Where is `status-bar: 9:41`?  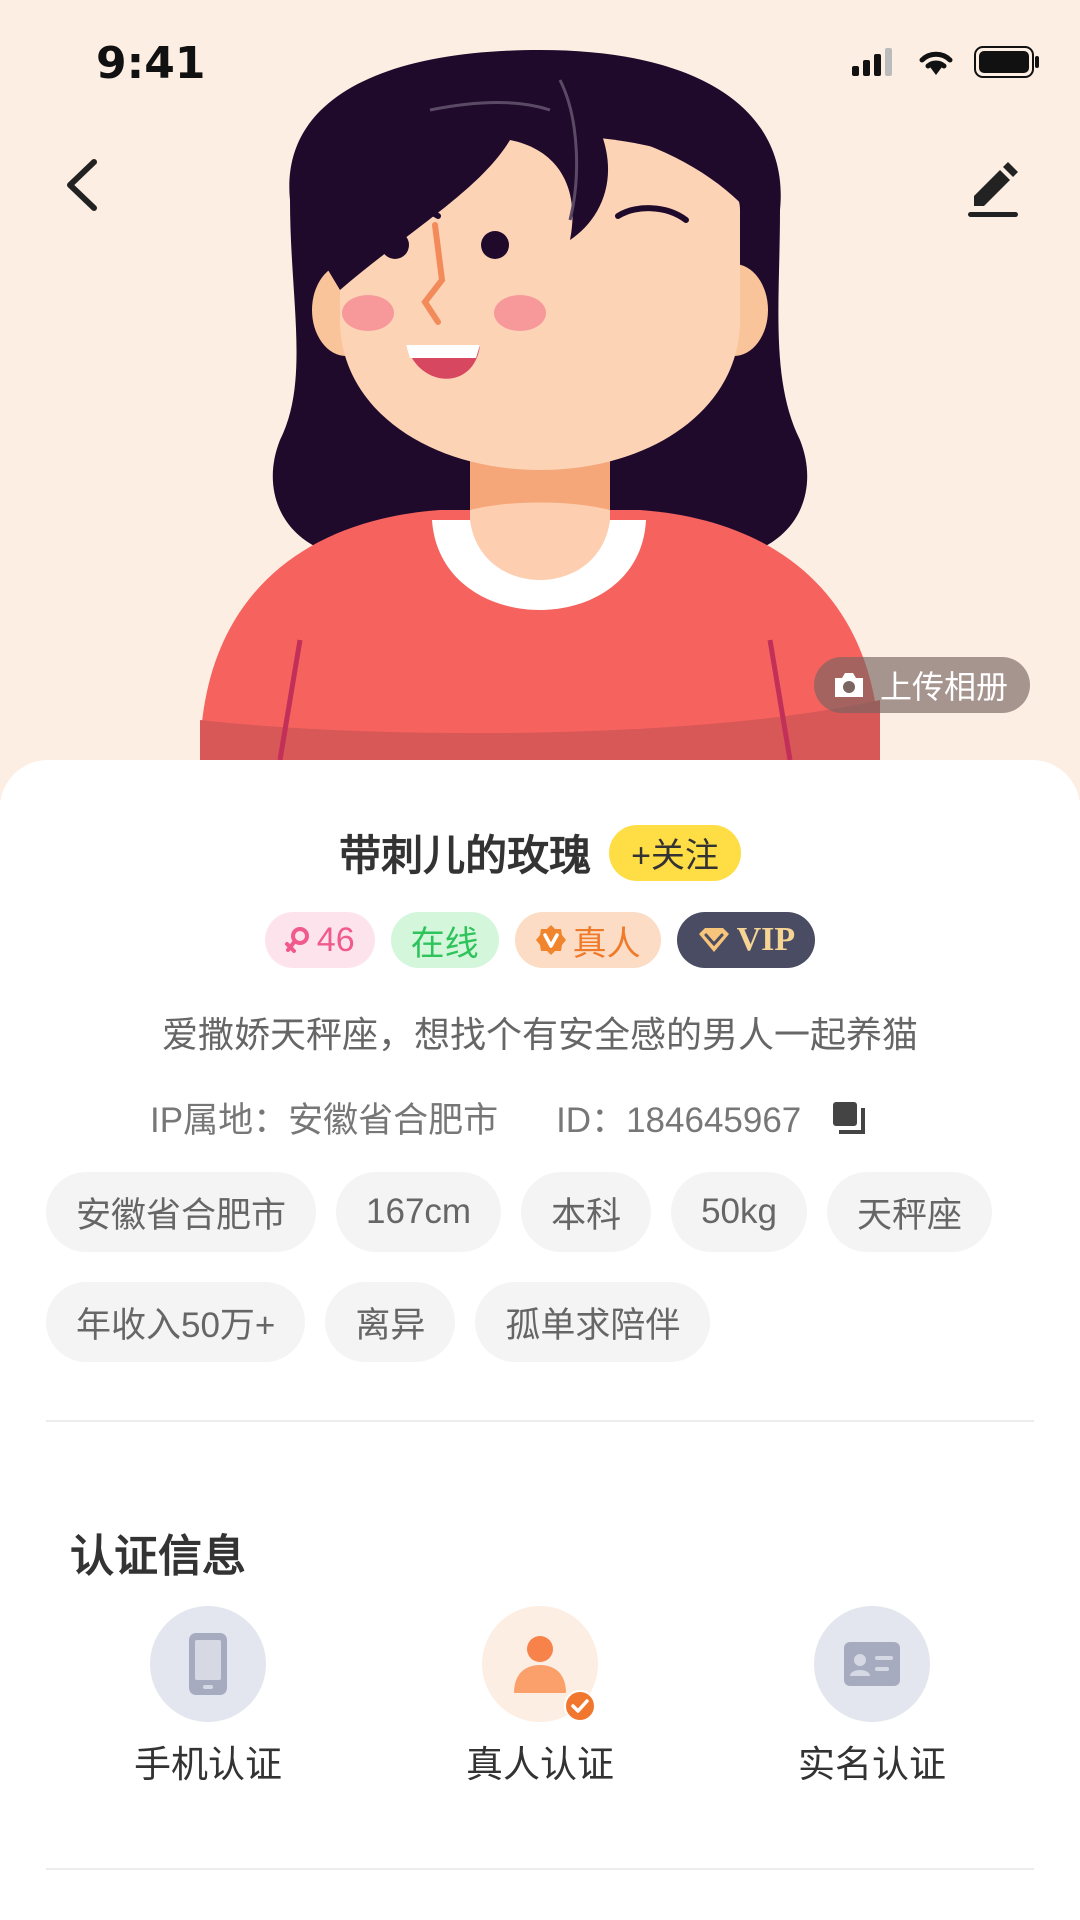
status-bar: 9:41 is located at coordinates (540, 60).